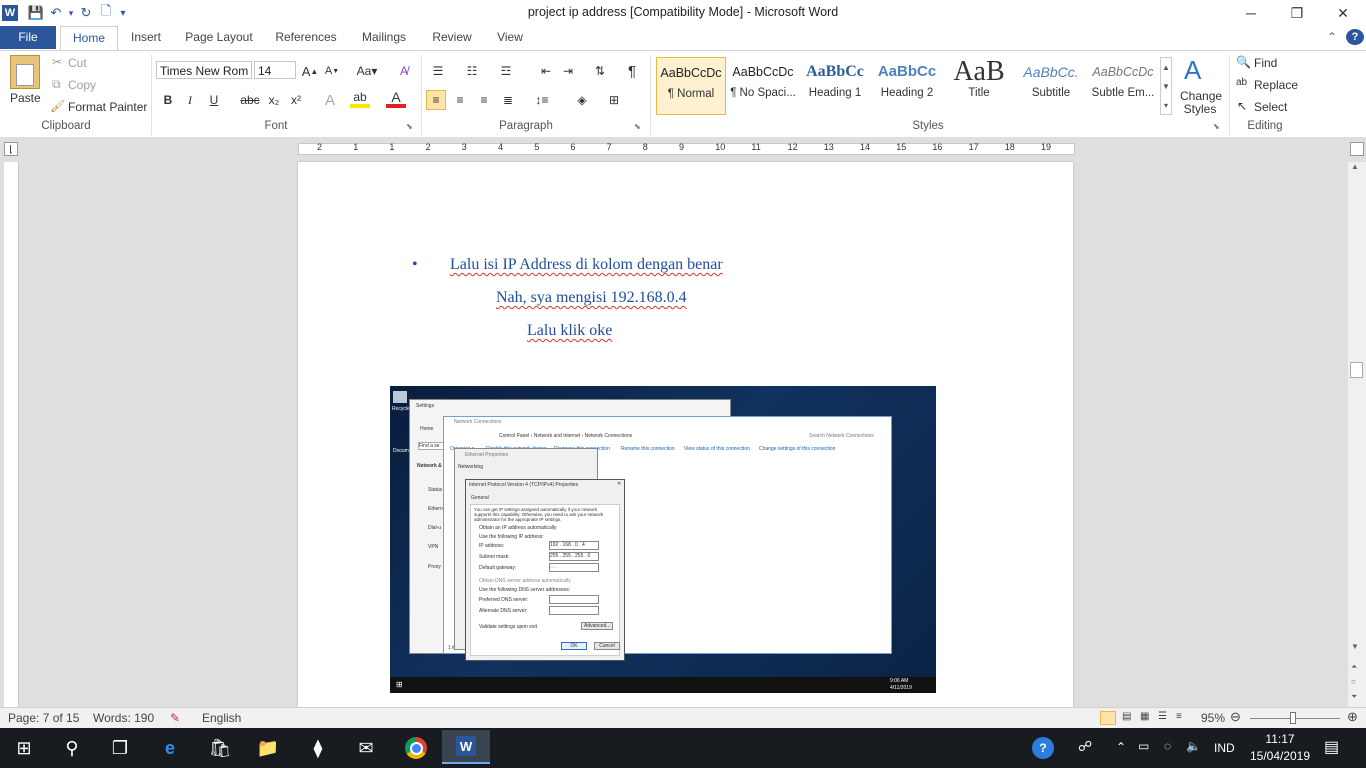  Describe the element at coordinates (835, 84) in the screenshot. I see `style-heading-1: AaBbCc Heading 1` at that location.